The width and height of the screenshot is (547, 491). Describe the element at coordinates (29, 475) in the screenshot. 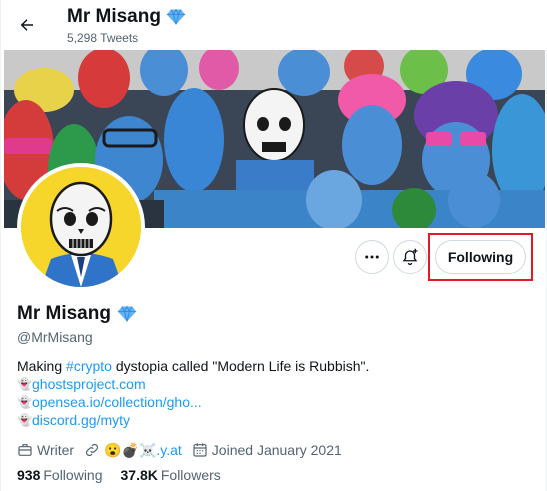

I see `following-count: 938` at that location.